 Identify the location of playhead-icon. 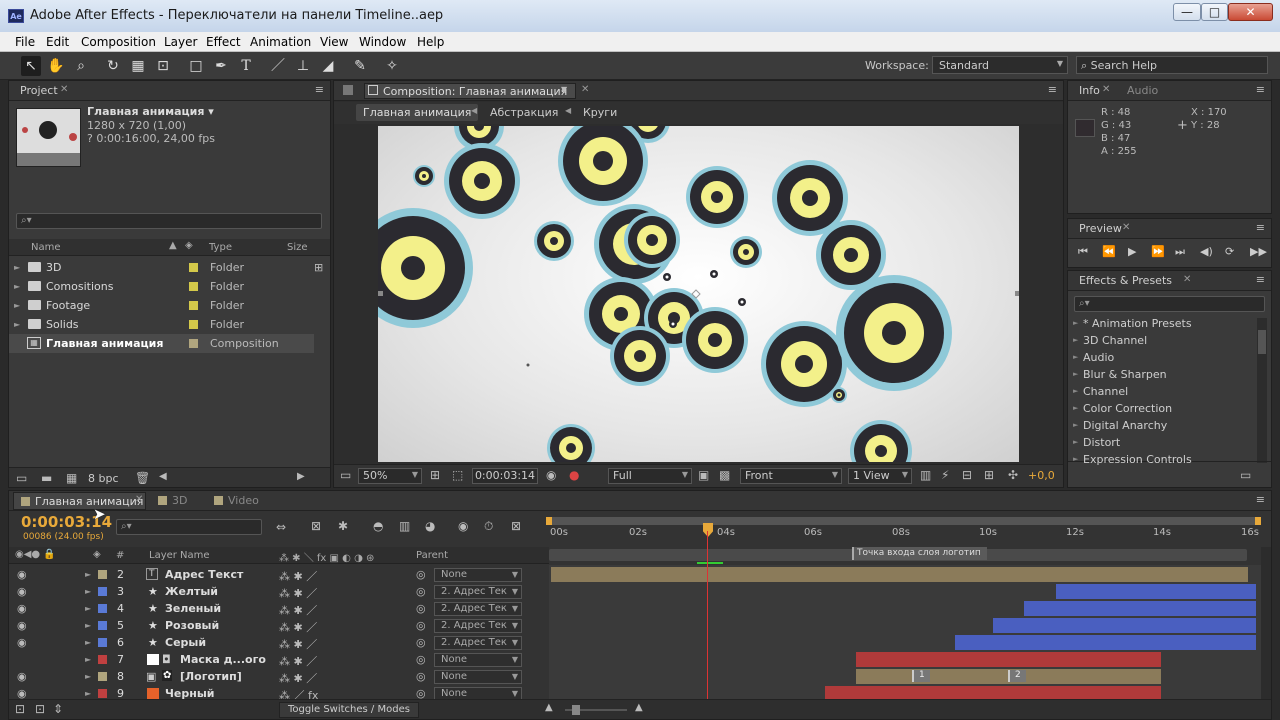
(708, 530).